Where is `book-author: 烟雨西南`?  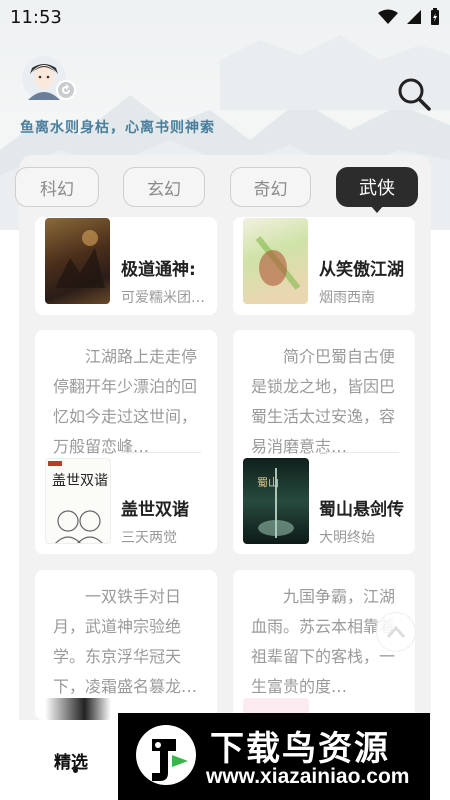 book-author: 烟雨西南 is located at coordinates (347, 298).